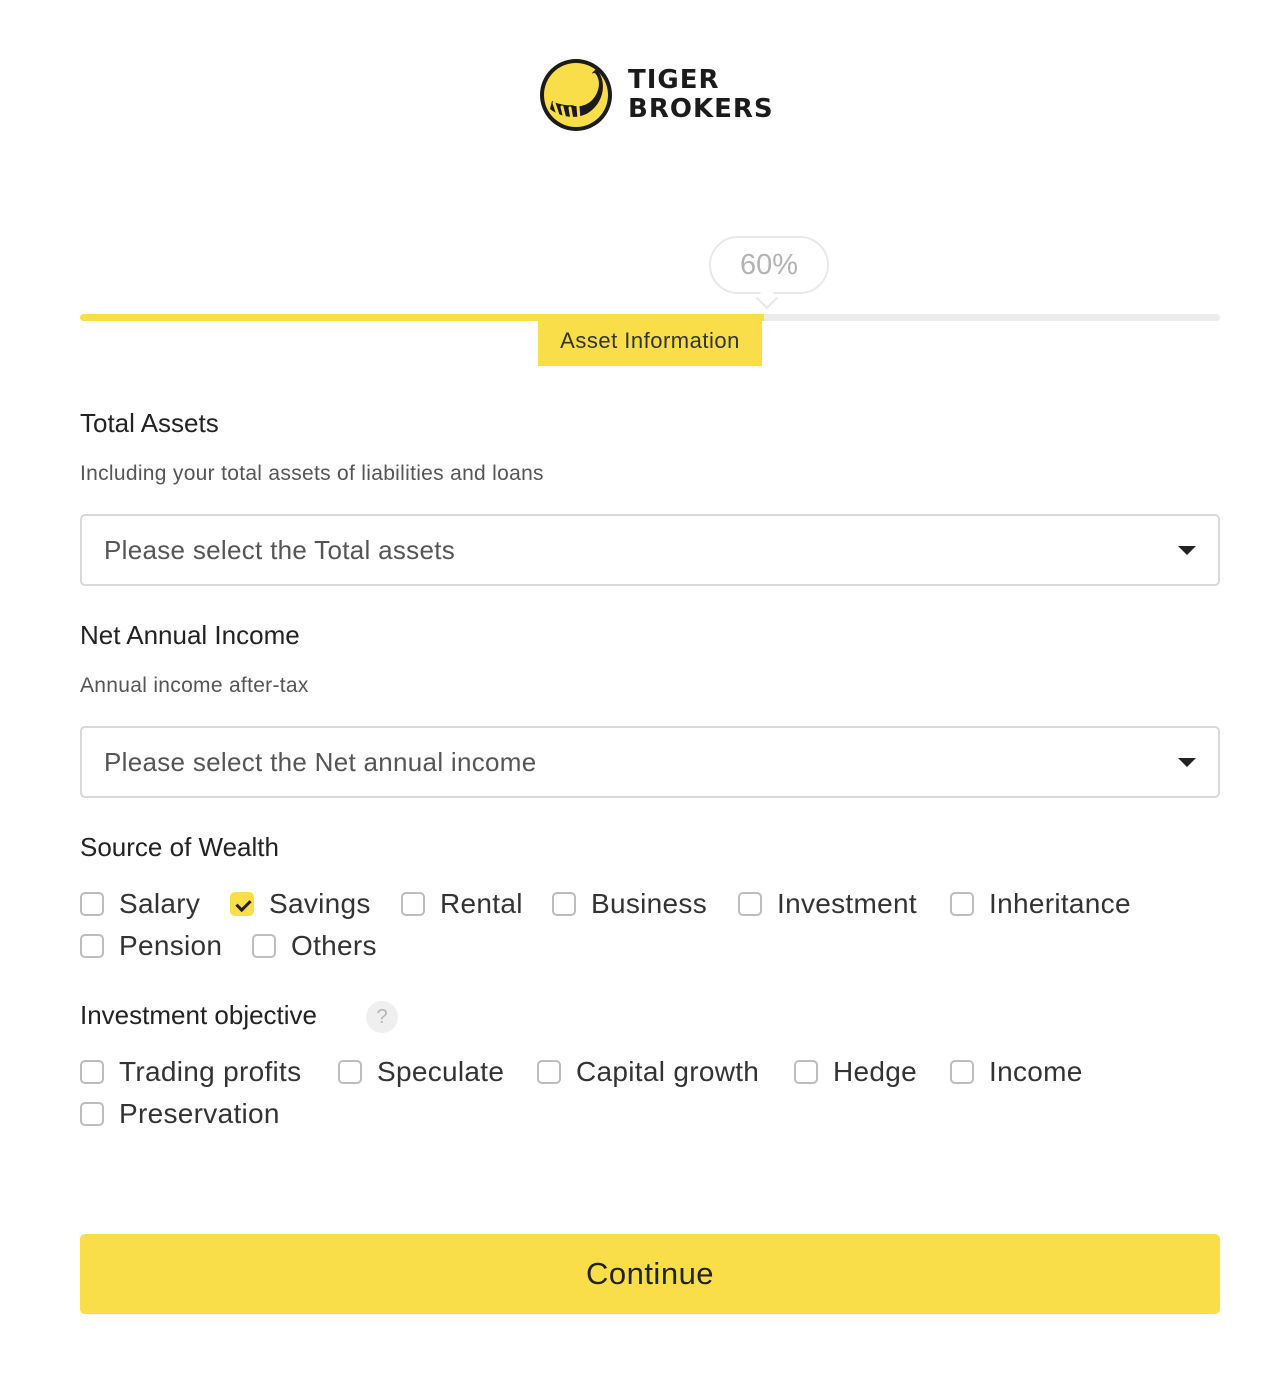 Image resolution: width=1280 pixels, height=1380 pixels. What do you see at coordinates (576, 95) in the screenshot?
I see `tiger-logo-icon` at bounding box center [576, 95].